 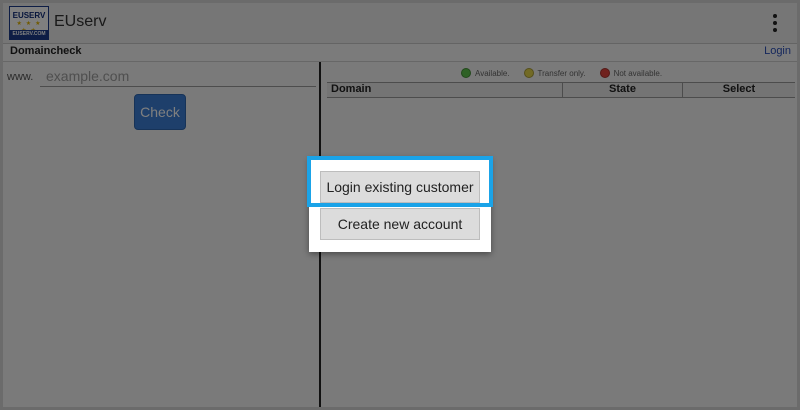 What do you see at coordinates (400, 224) in the screenshot?
I see `create-new-account-button: Create new account` at bounding box center [400, 224].